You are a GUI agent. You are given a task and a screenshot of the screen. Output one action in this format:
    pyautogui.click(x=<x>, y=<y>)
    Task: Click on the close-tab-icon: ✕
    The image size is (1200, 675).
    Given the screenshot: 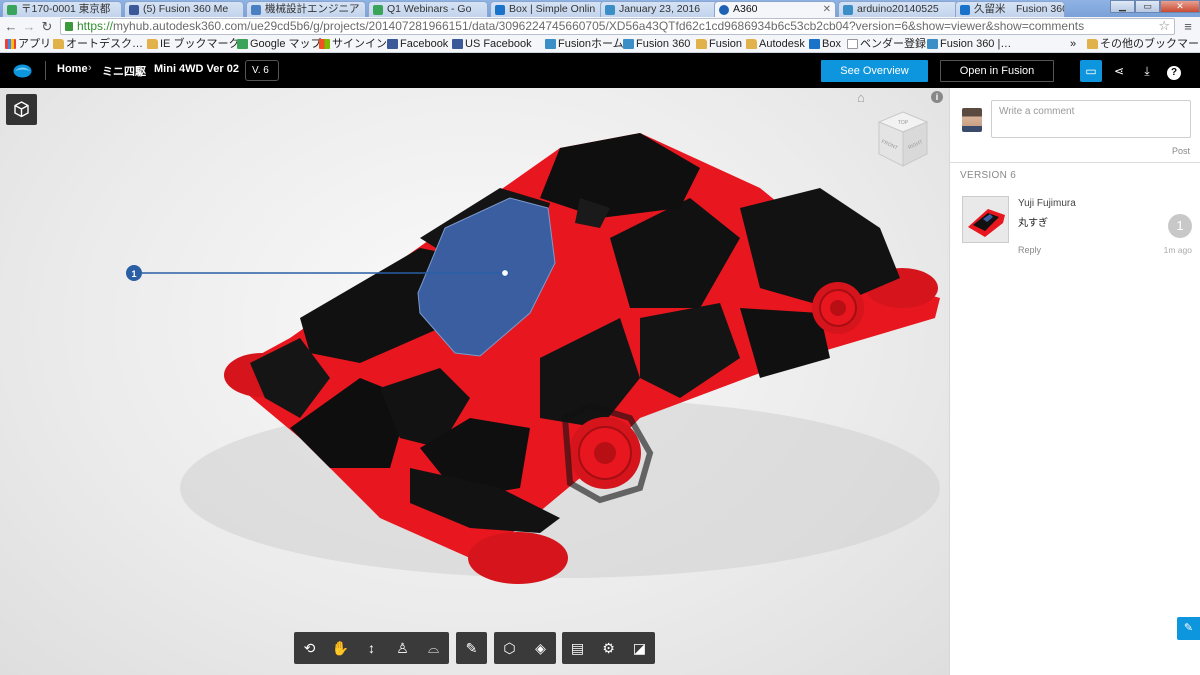 What is the action you would take?
    pyautogui.click(x=827, y=9)
    